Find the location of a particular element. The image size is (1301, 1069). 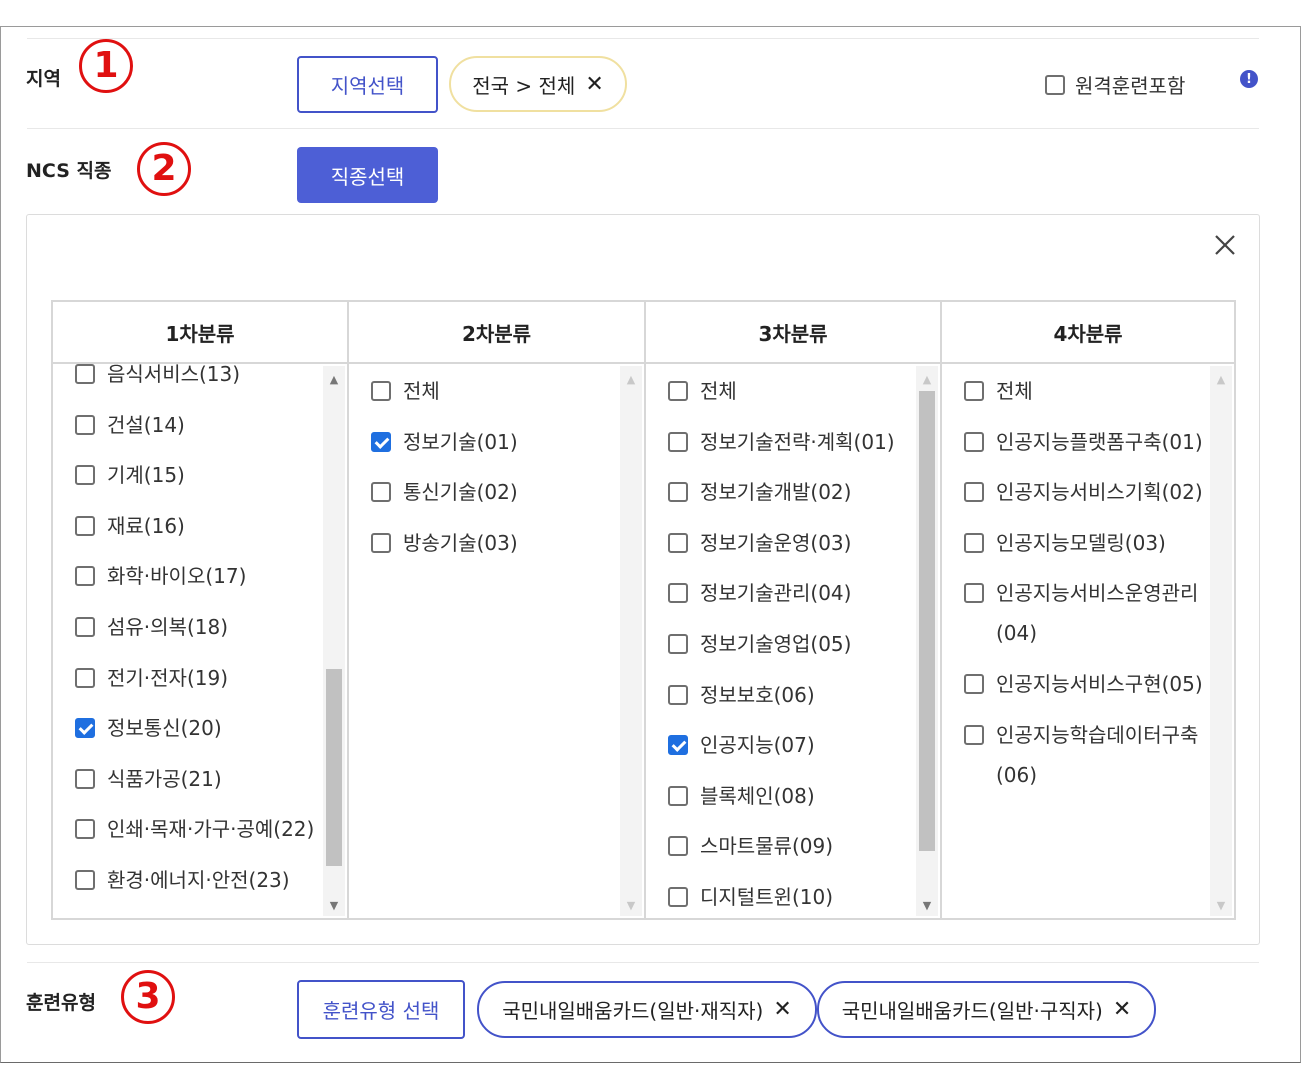

list-item: 재료(16) is located at coordinates (196, 526).